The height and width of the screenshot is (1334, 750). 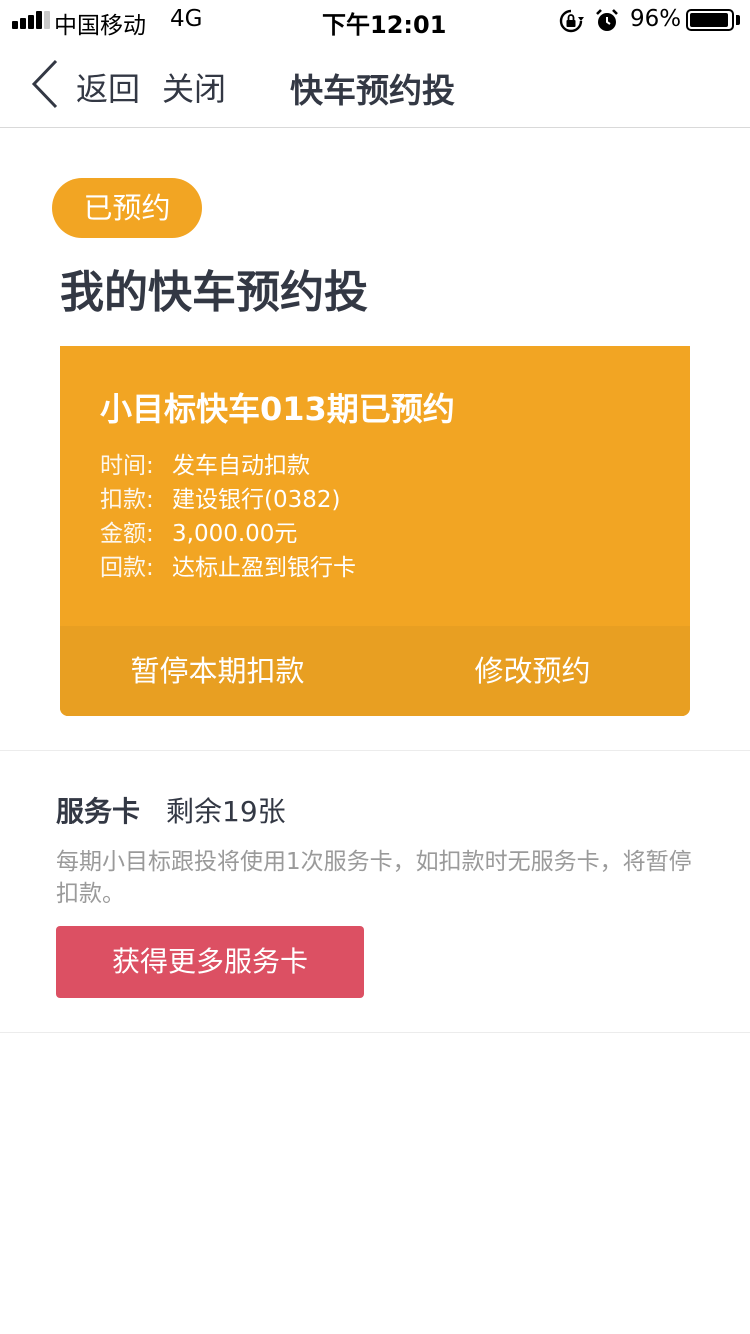 What do you see at coordinates (98, 811) in the screenshot?
I see `service-card-title: 服务卡` at bounding box center [98, 811].